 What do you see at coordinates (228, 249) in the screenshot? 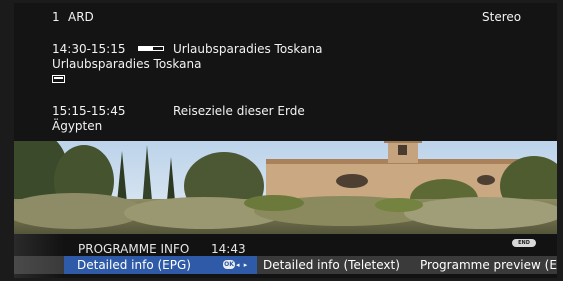
I see `clock: 14:43` at bounding box center [228, 249].